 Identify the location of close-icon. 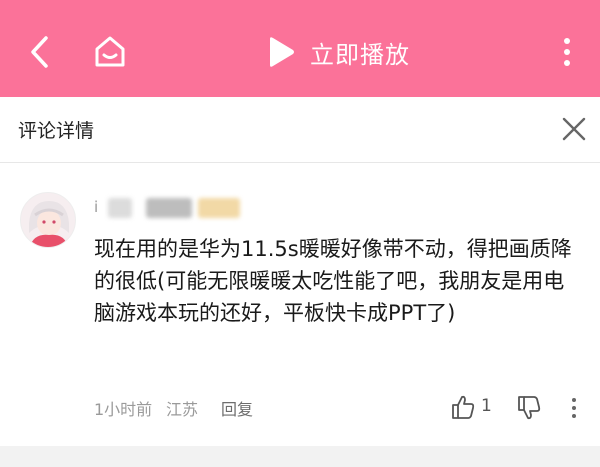
(574, 129).